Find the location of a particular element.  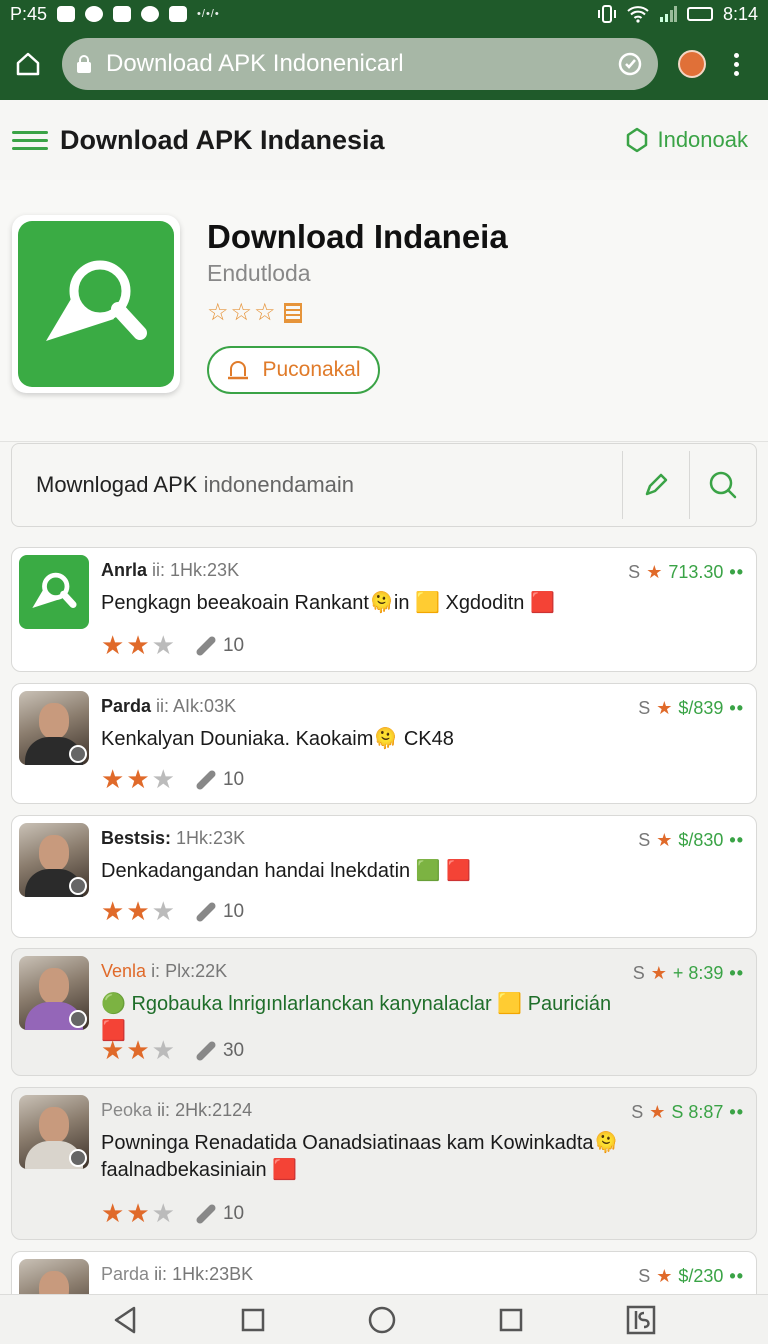

item-meta: i: Plx:22K is located at coordinates (189, 971).